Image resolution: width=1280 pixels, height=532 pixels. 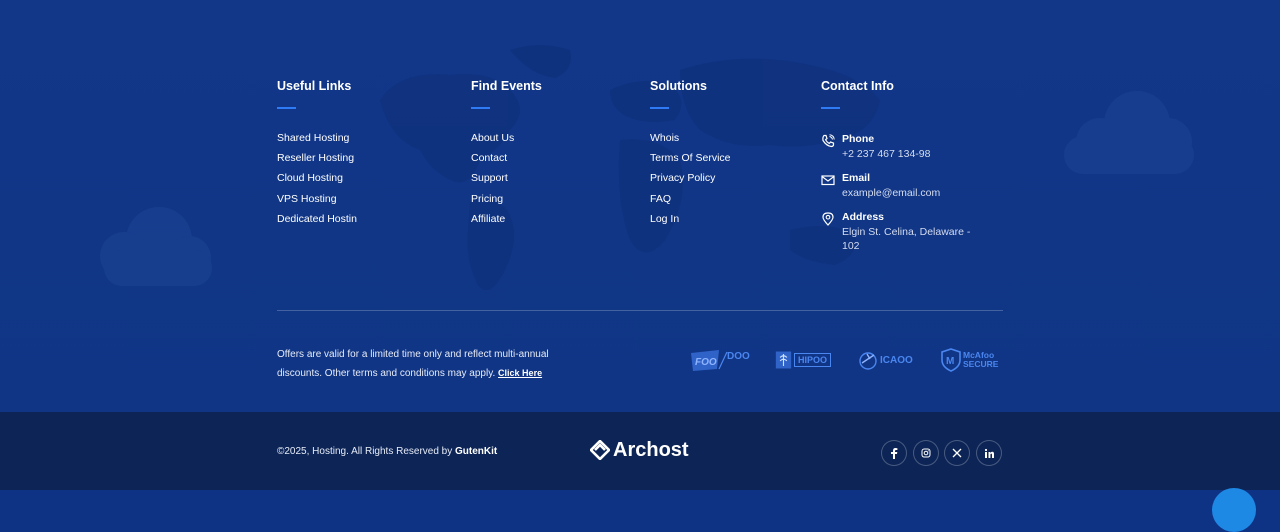 What do you see at coordinates (506, 199) in the screenshot?
I see `link-pricing: Pricing` at bounding box center [506, 199].